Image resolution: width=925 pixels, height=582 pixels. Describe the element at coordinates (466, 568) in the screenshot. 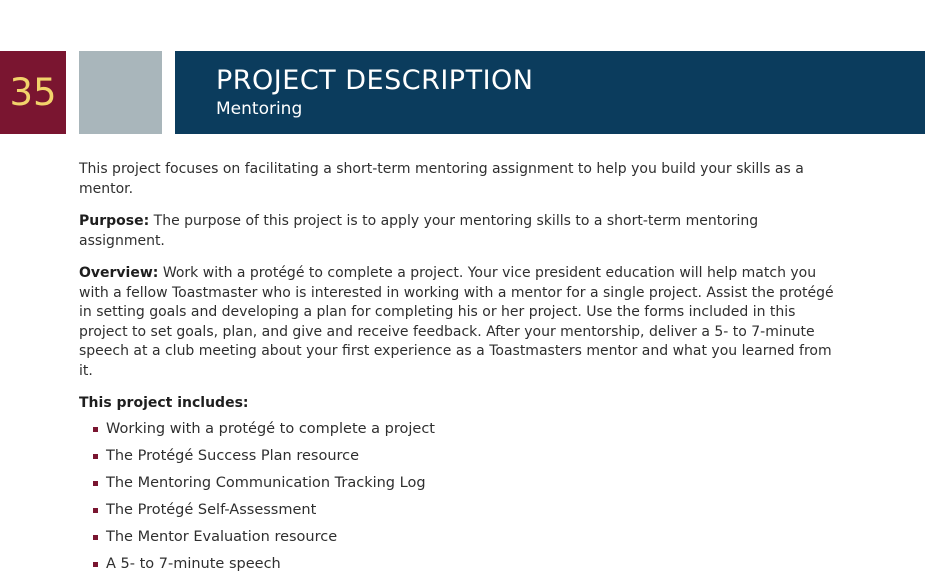

I see `list-item: A 5- to 7-minute speech` at that location.